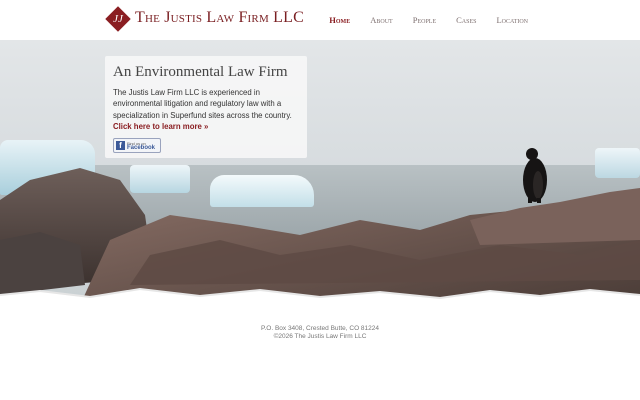 This screenshot has height=400, width=640. I want to click on learn-more-link: Click here to learn more », so click(160, 126).